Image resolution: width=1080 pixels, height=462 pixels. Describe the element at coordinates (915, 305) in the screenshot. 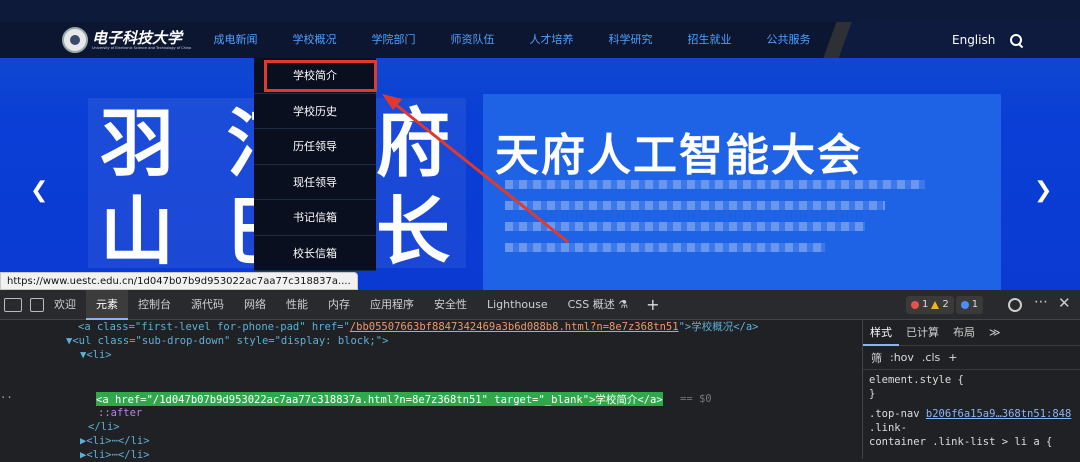

I see `error-icon` at that location.